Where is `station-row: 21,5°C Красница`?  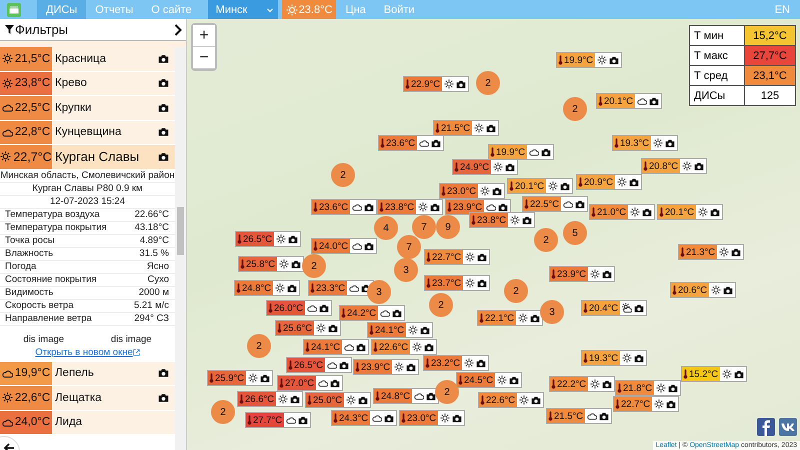
station-row: 21,5°C Красница is located at coordinates (87, 58).